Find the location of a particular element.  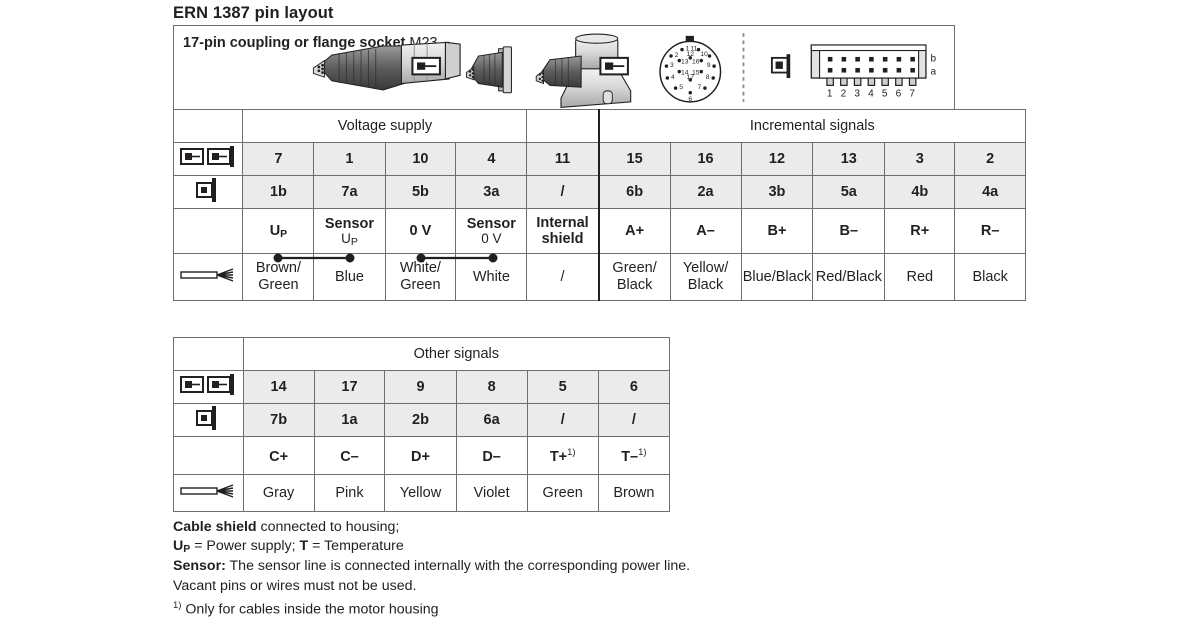

svg-text: 7 is located at coordinates (700, 87).